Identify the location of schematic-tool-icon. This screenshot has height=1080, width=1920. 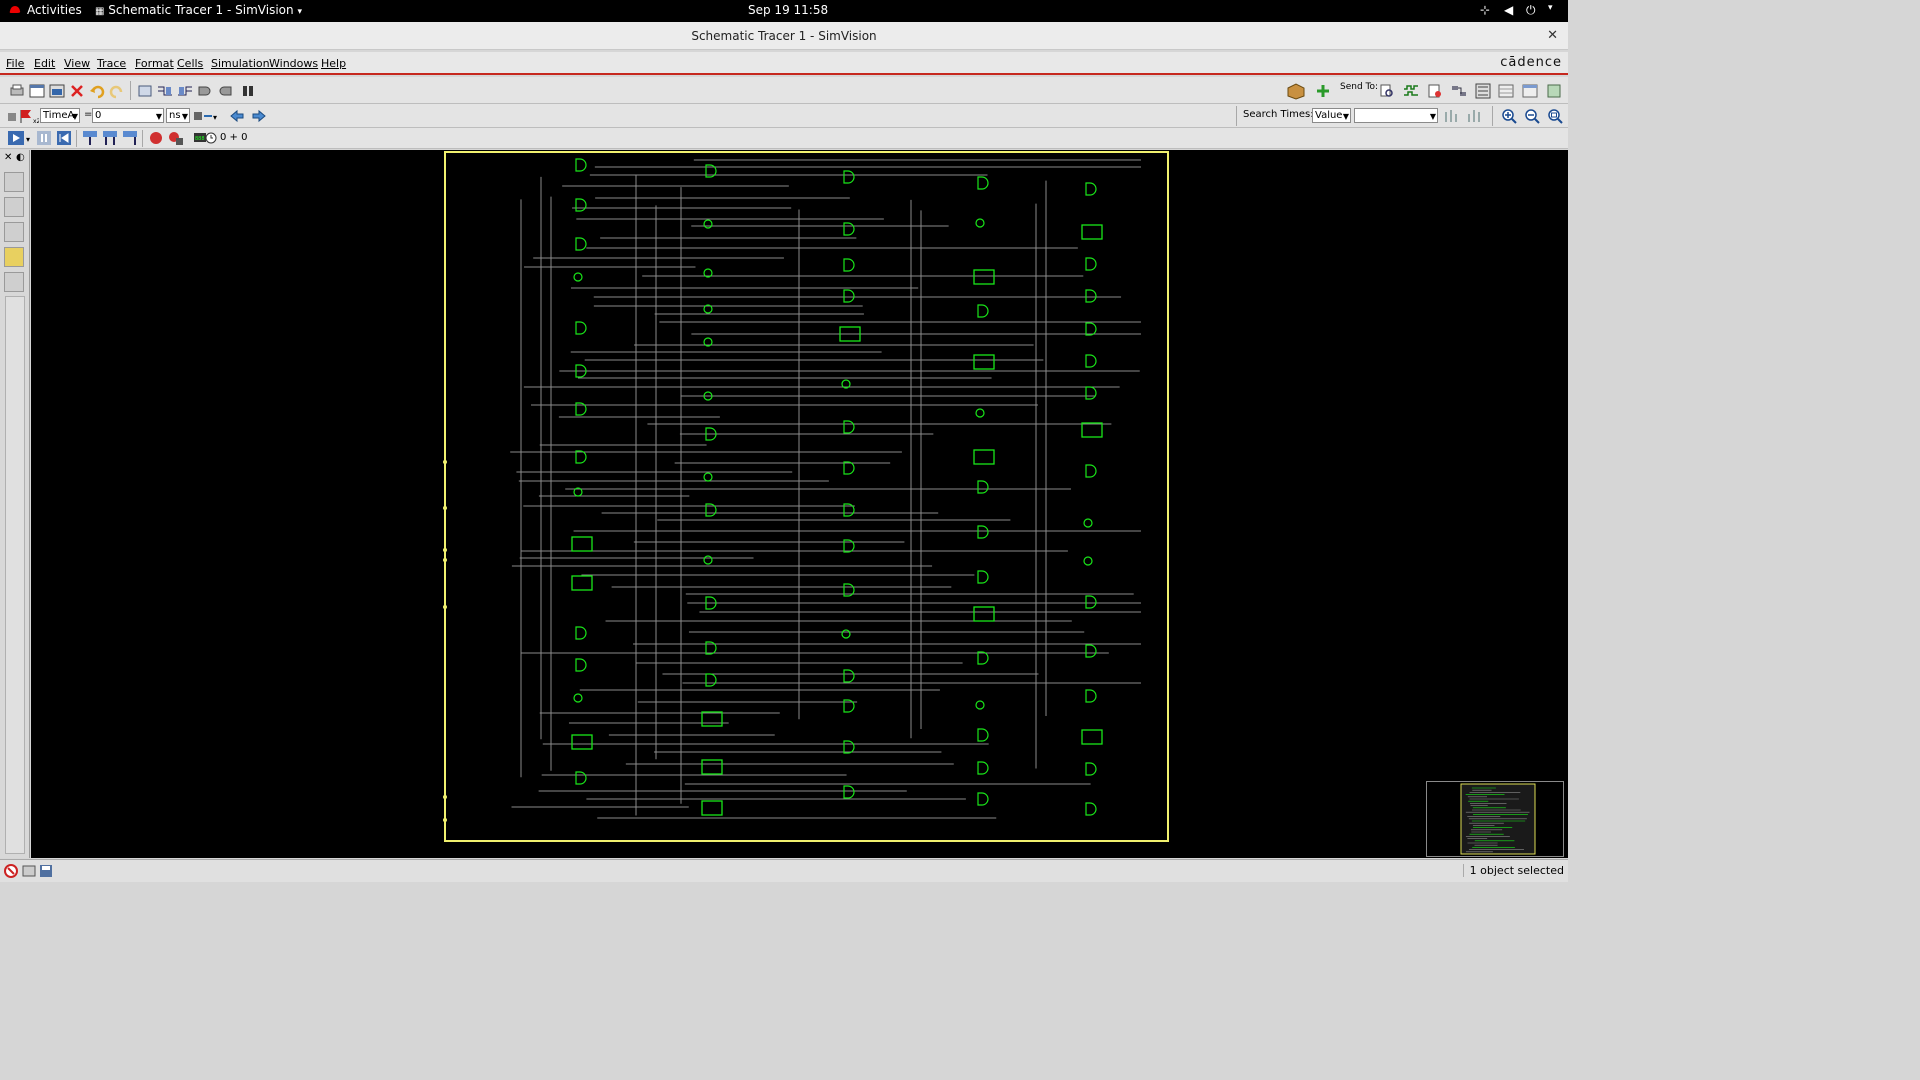
(145, 91).